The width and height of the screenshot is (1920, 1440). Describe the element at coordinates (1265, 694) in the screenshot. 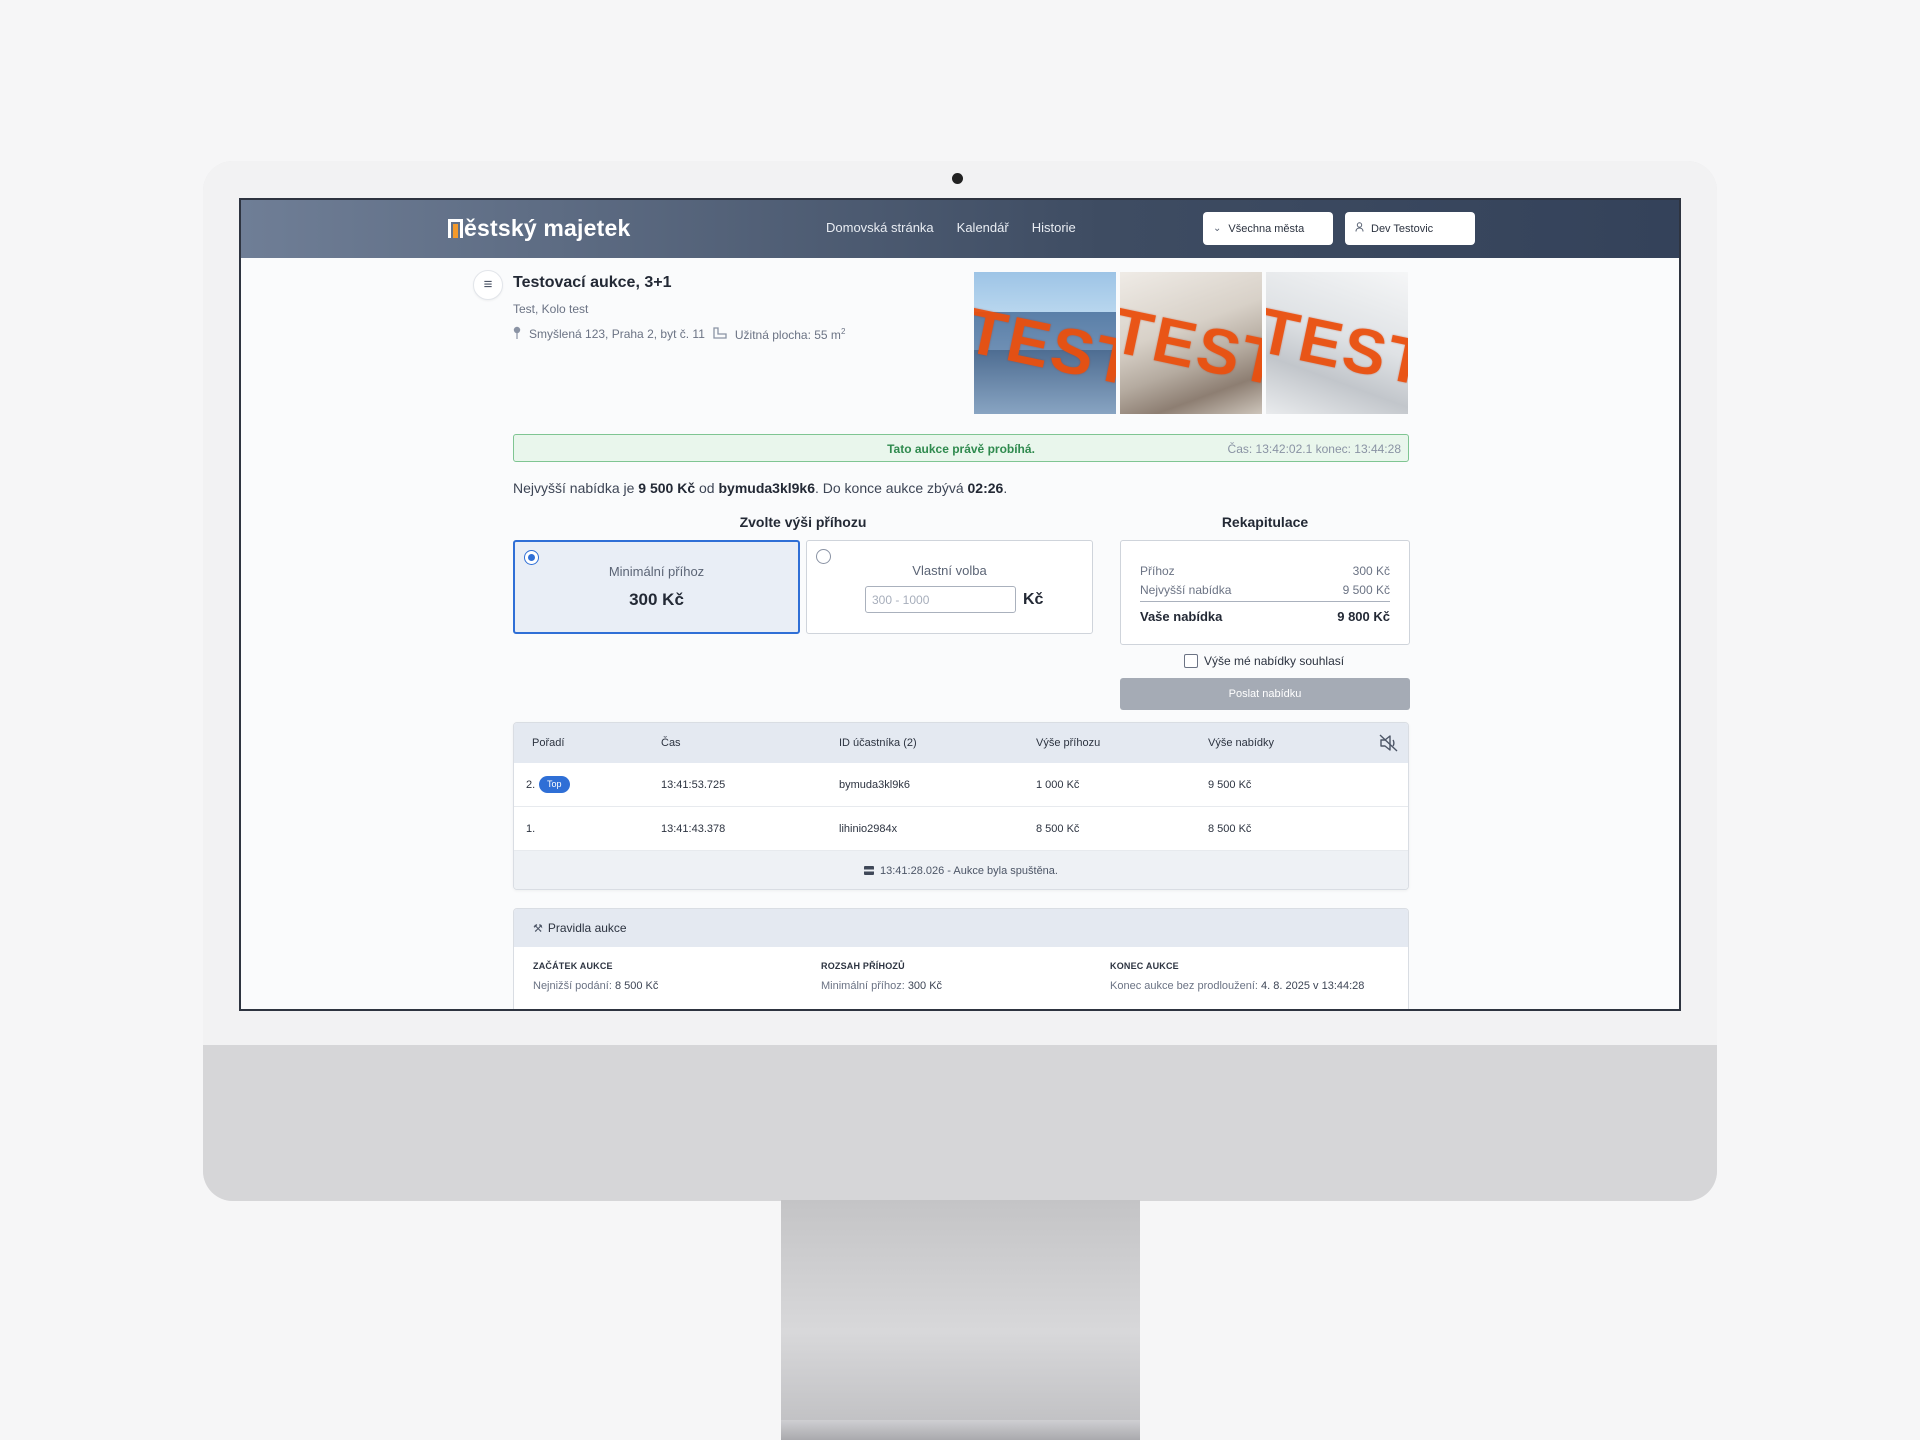

I see `send-bid-button: Poslat nabídku` at that location.